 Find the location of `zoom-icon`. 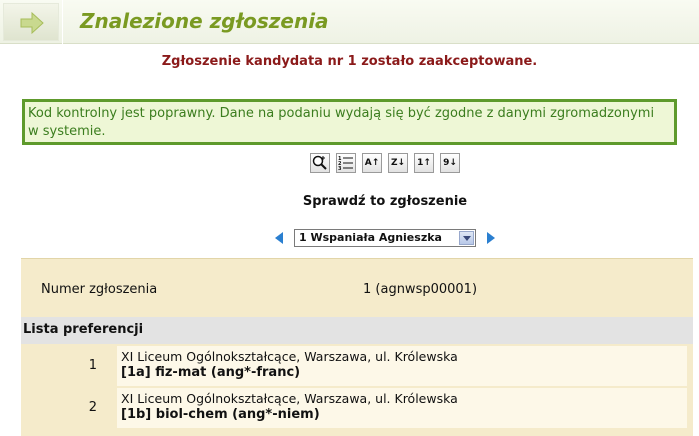

zoom-icon is located at coordinates (319, 162).